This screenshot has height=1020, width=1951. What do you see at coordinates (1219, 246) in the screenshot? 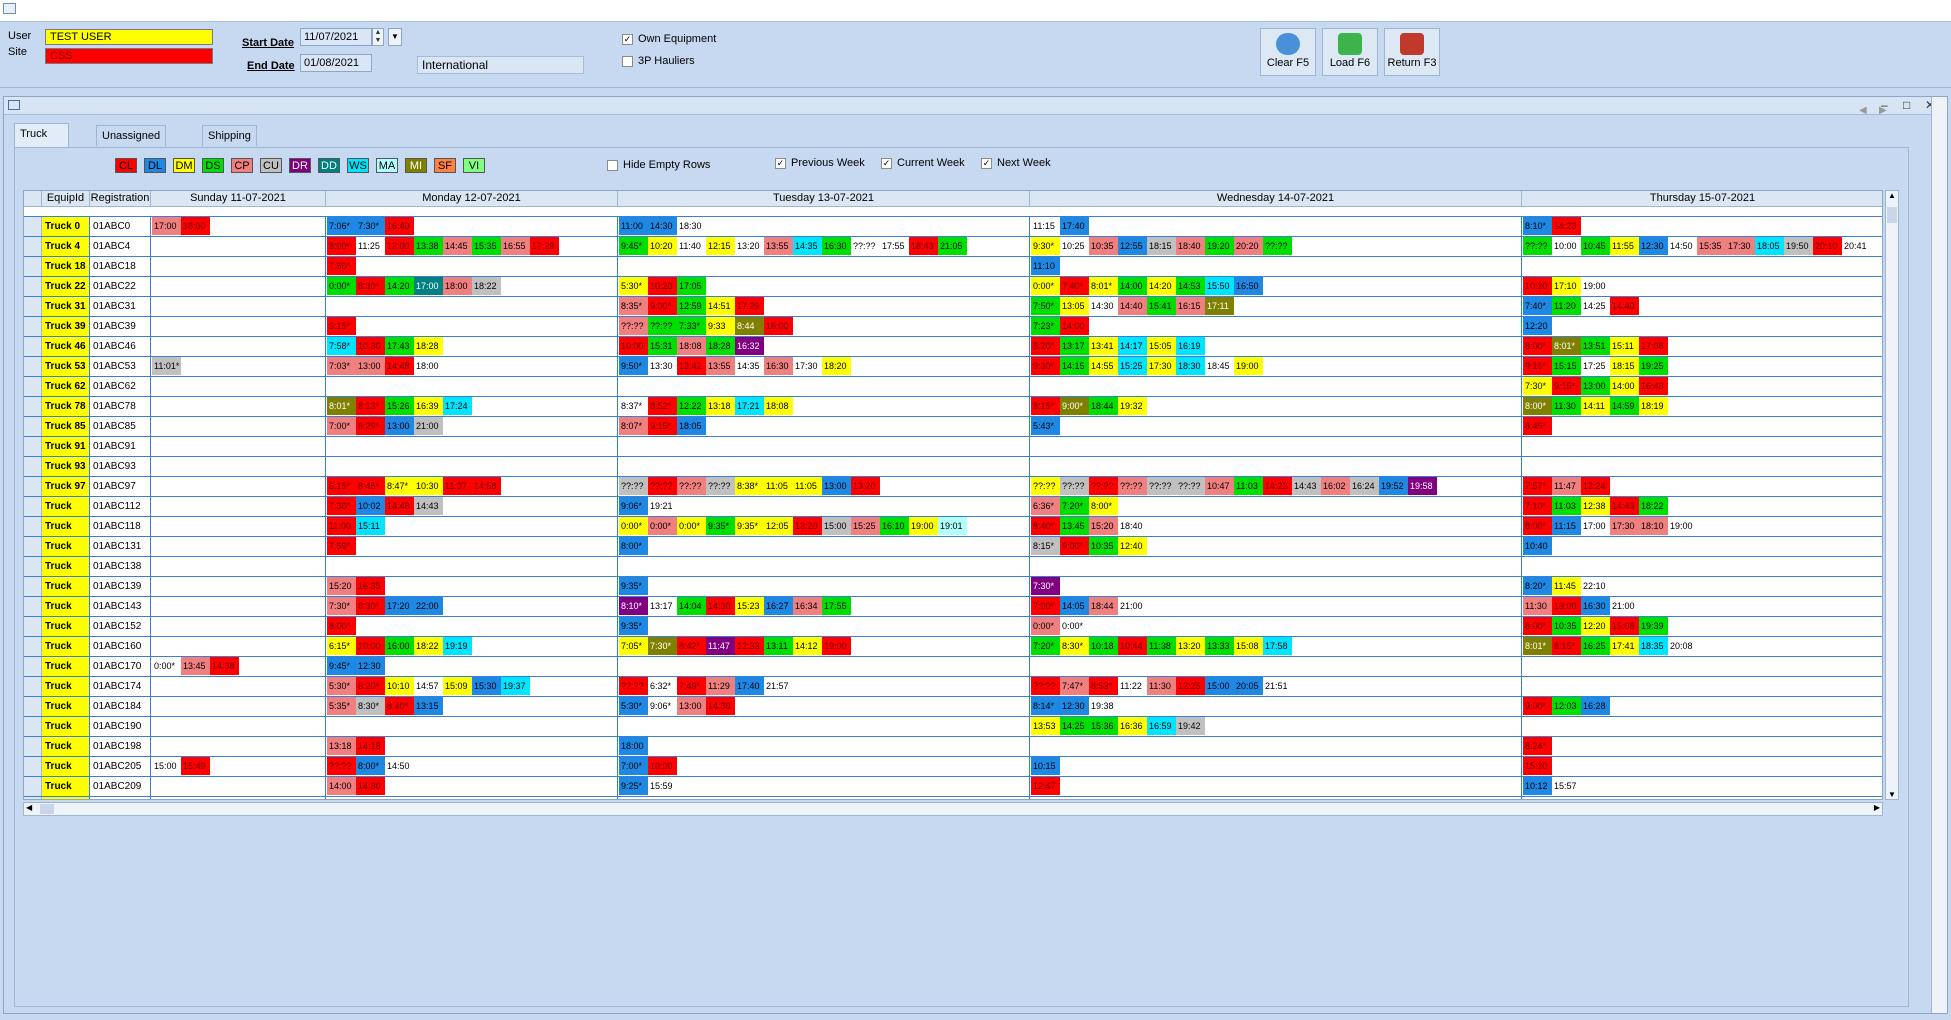
I see `order-slot: 19:20` at bounding box center [1219, 246].